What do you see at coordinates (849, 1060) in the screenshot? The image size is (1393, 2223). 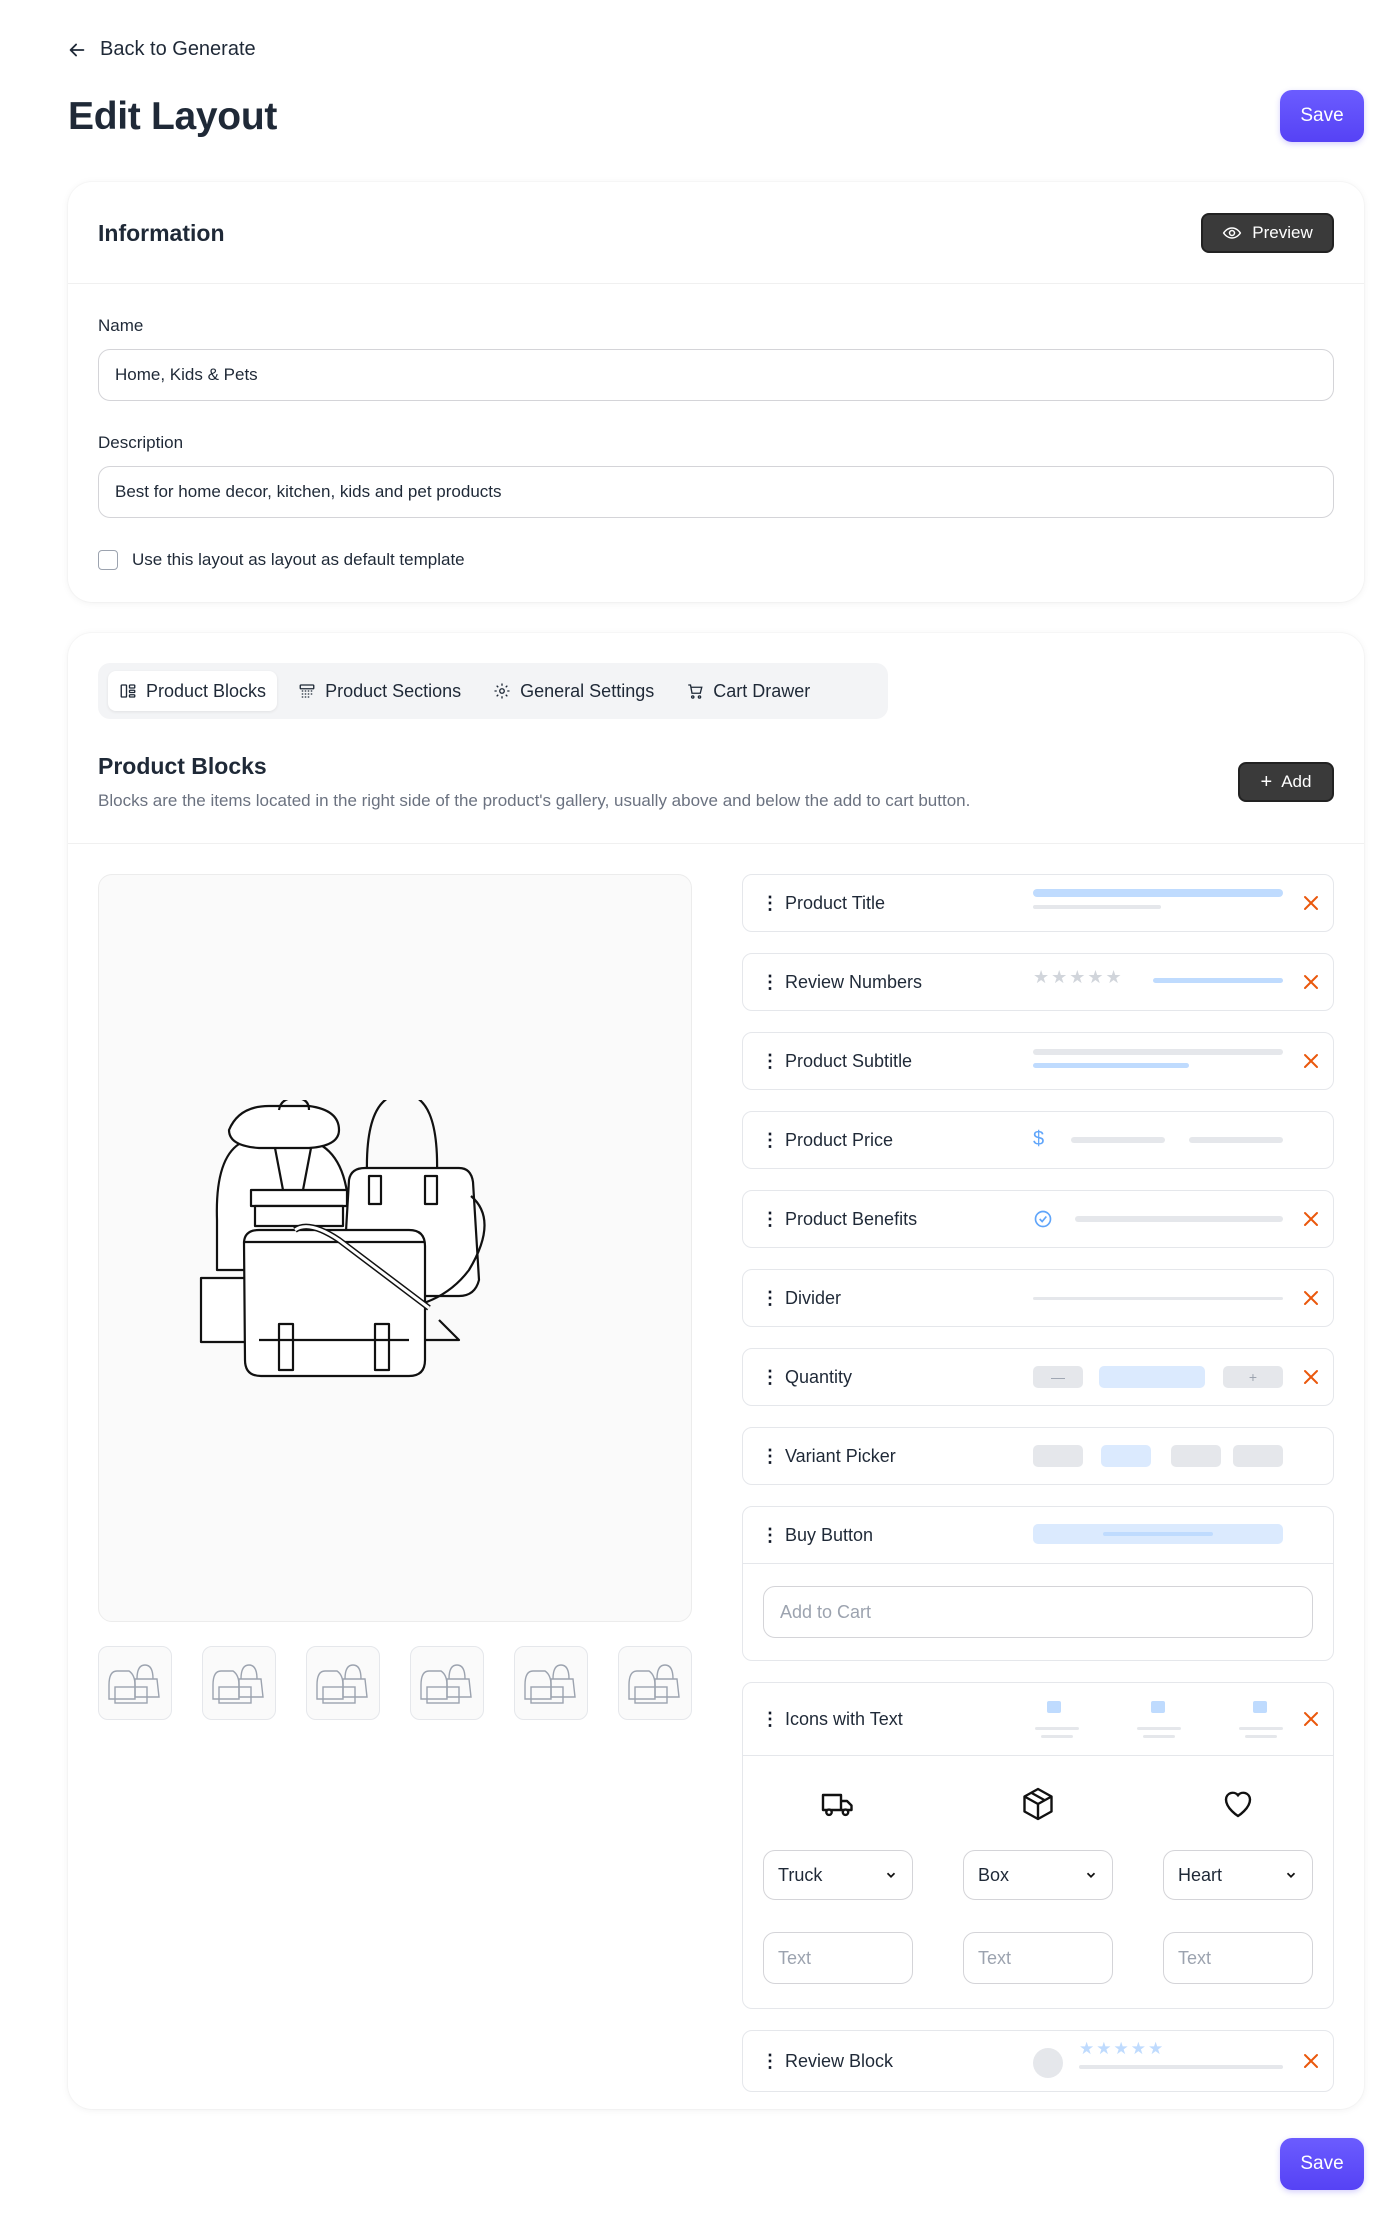 I see `block-name: Product Subtitle` at bounding box center [849, 1060].